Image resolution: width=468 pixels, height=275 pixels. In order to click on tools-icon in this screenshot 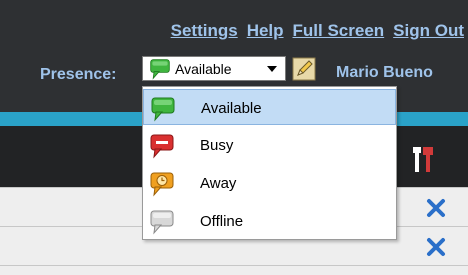, I will do `click(426, 159)`.